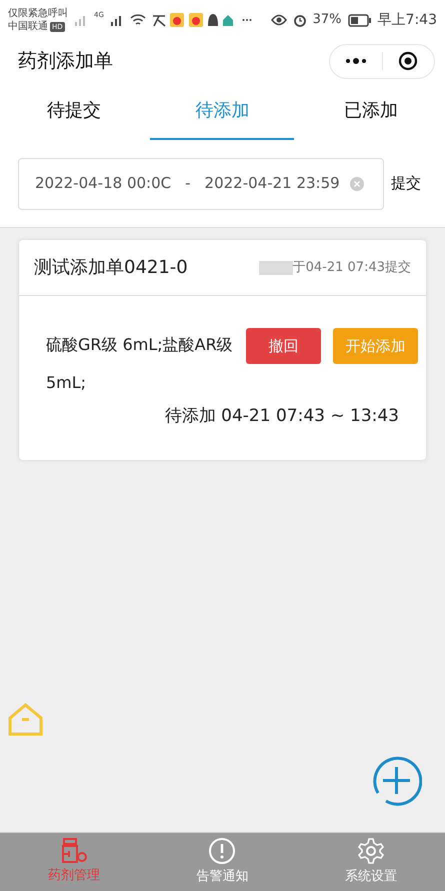 The height and width of the screenshot is (891, 445). What do you see at coordinates (111, 268) in the screenshot?
I see `order-title: 测试添加单0421-0` at bounding box center [111, 268].